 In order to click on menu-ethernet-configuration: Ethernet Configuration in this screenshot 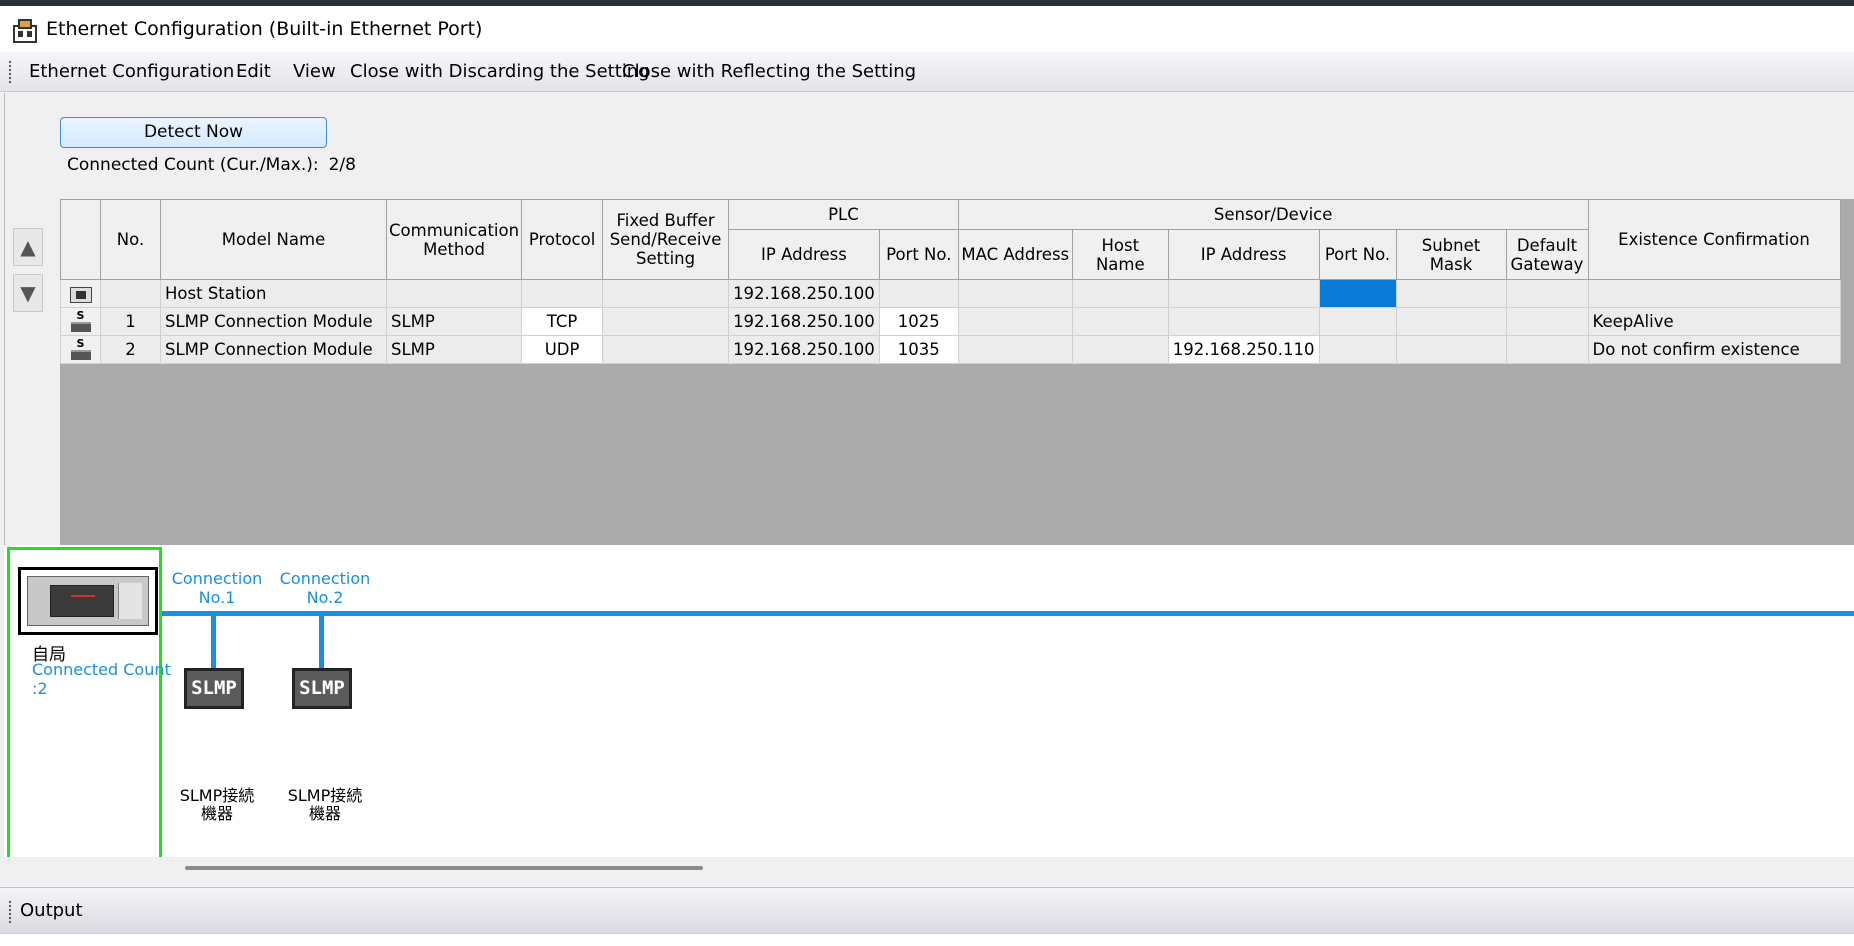, I will do `click(131, 71)`.